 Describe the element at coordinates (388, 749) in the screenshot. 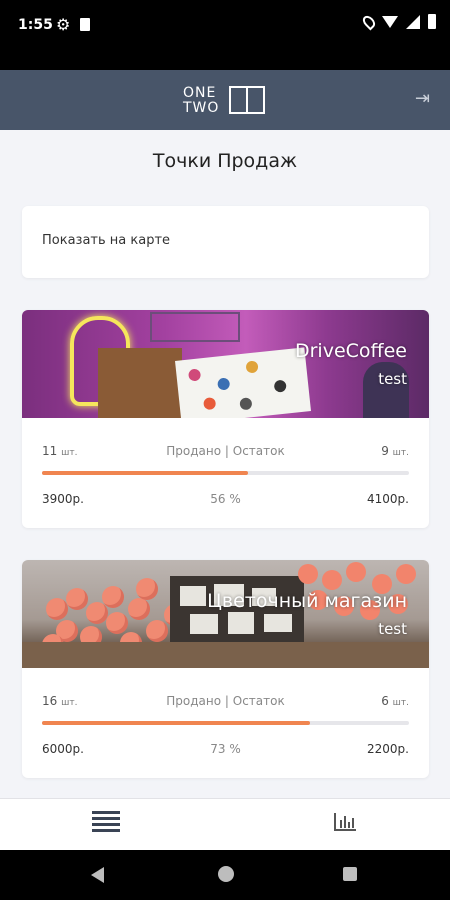

I see `remaining-amount: 2200р.` at that location.